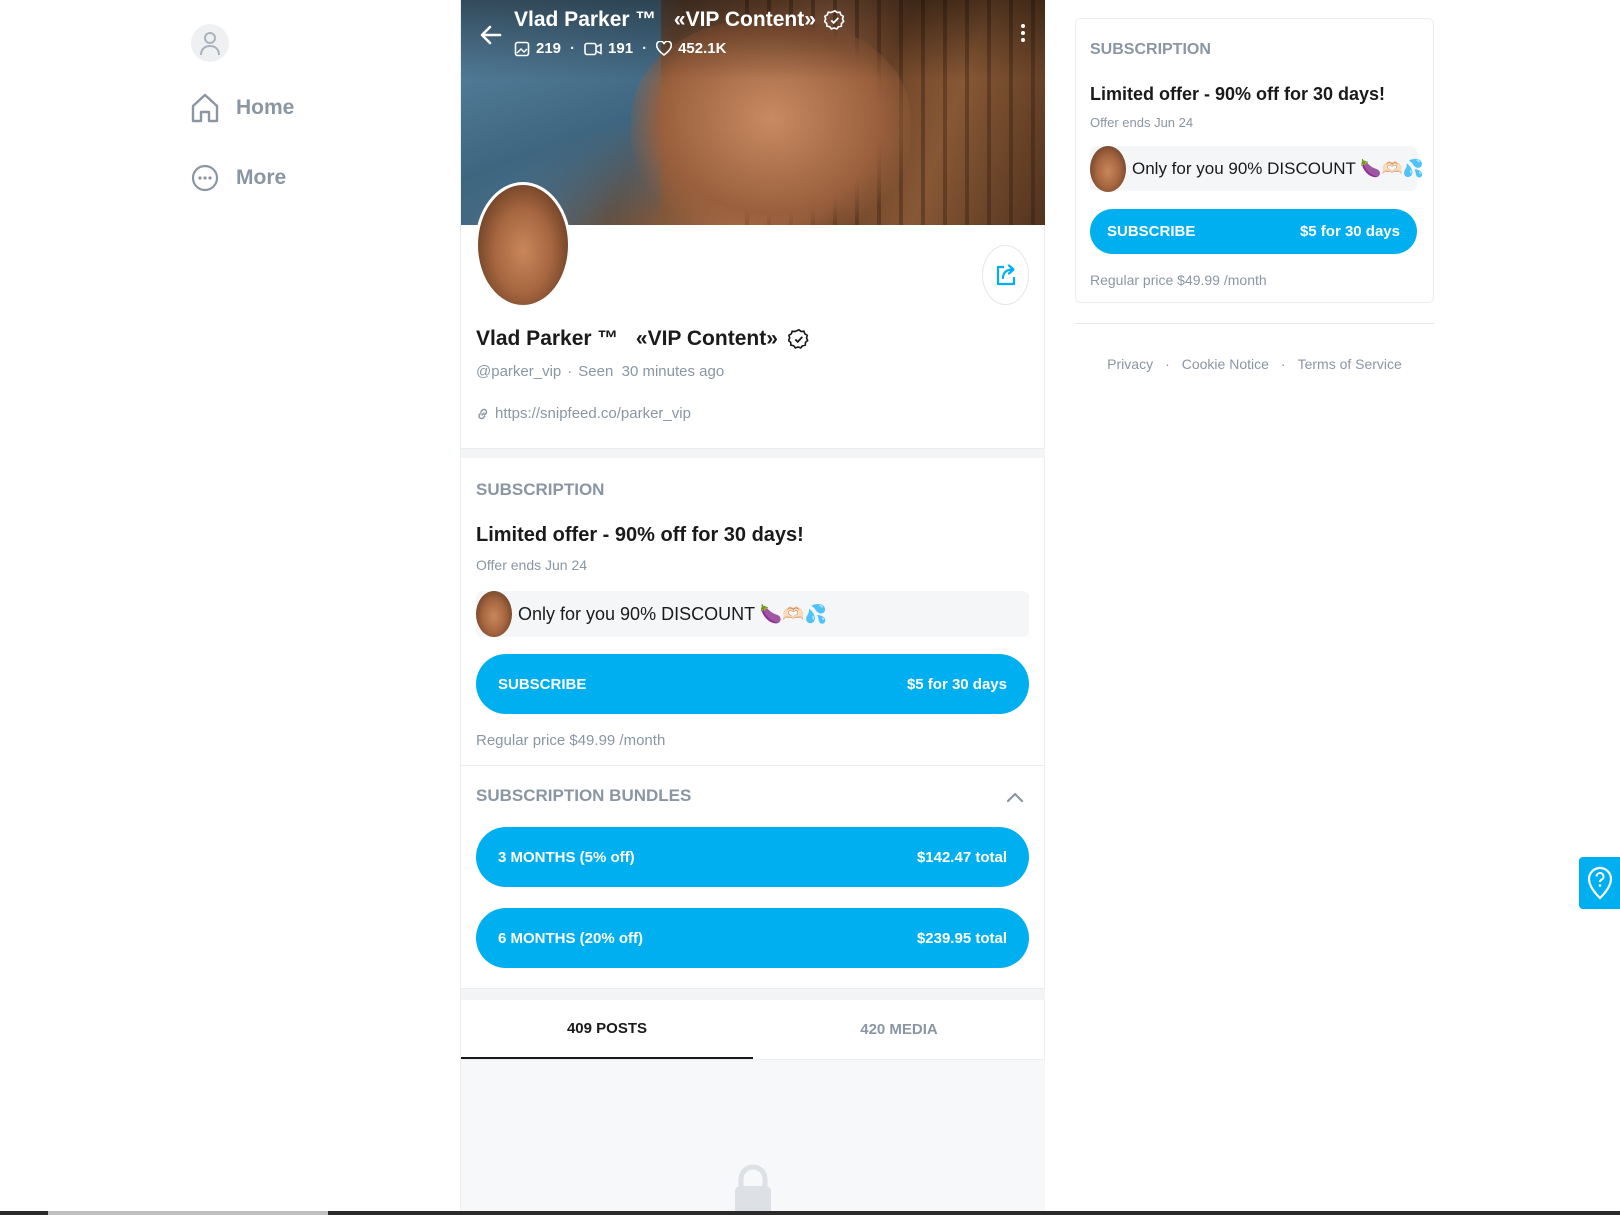  What do you see at coordinates (961, 857) in the screenshot?
I see `bundle-price: $142.47 total` at bounding box center [961, 857].